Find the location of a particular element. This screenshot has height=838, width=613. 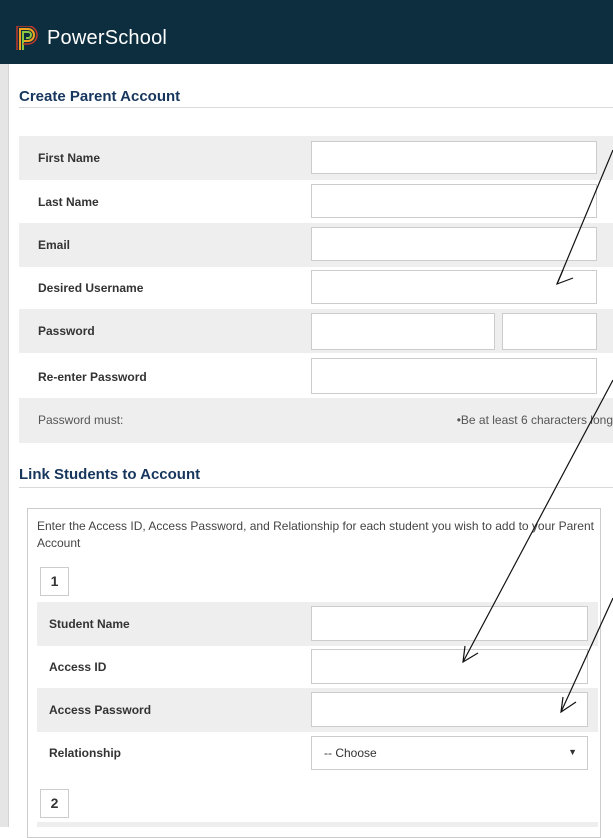

password-strength-box is located at coordinates (549, 331).